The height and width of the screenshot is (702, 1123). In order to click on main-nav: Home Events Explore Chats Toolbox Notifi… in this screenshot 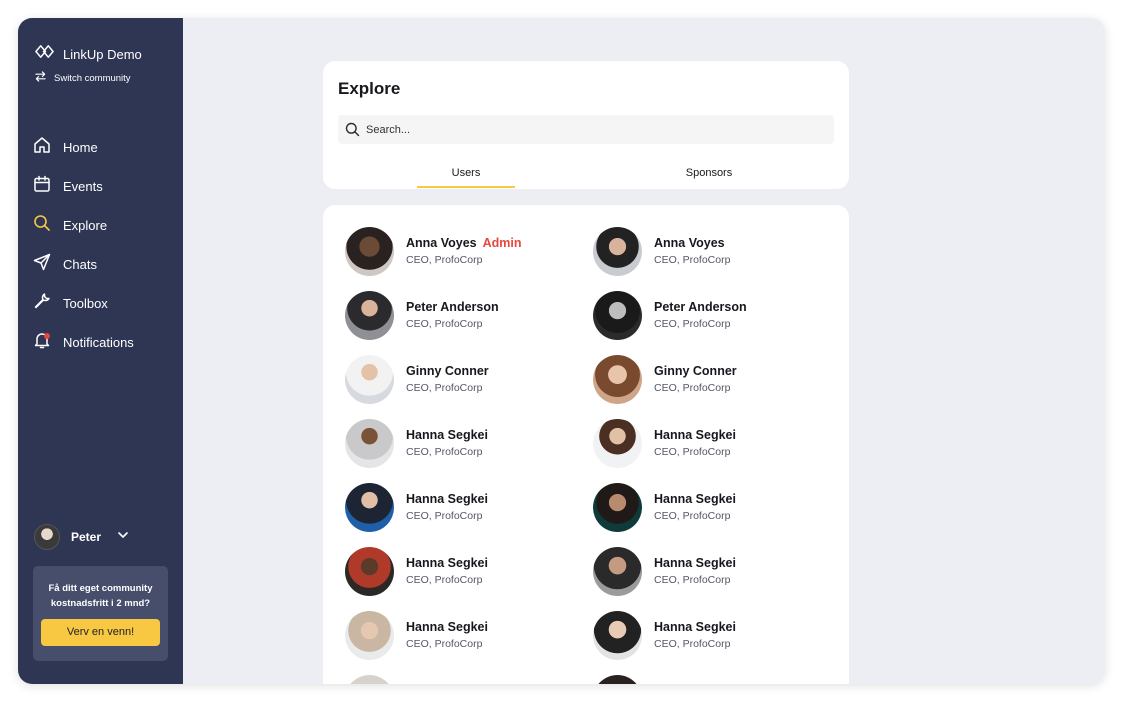, I will do `click(103, 245)`.